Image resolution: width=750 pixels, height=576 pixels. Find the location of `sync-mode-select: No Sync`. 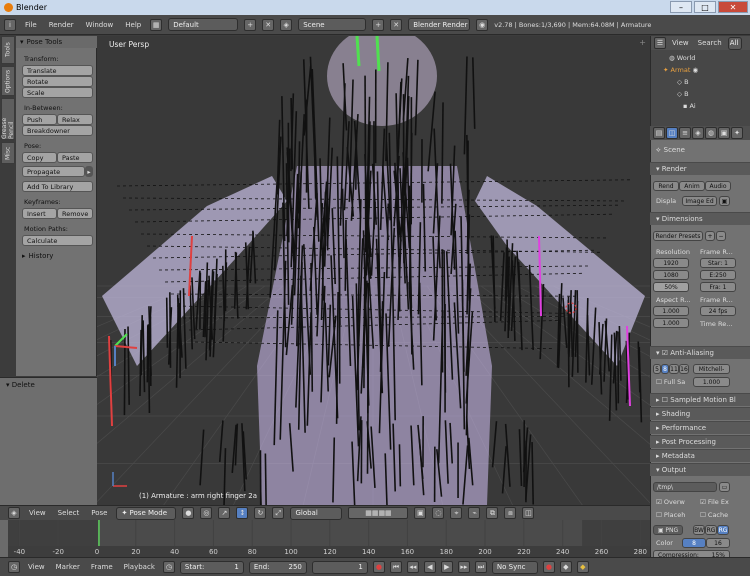

sync-mode-select: No Sync is located at coordinates (514, 567).